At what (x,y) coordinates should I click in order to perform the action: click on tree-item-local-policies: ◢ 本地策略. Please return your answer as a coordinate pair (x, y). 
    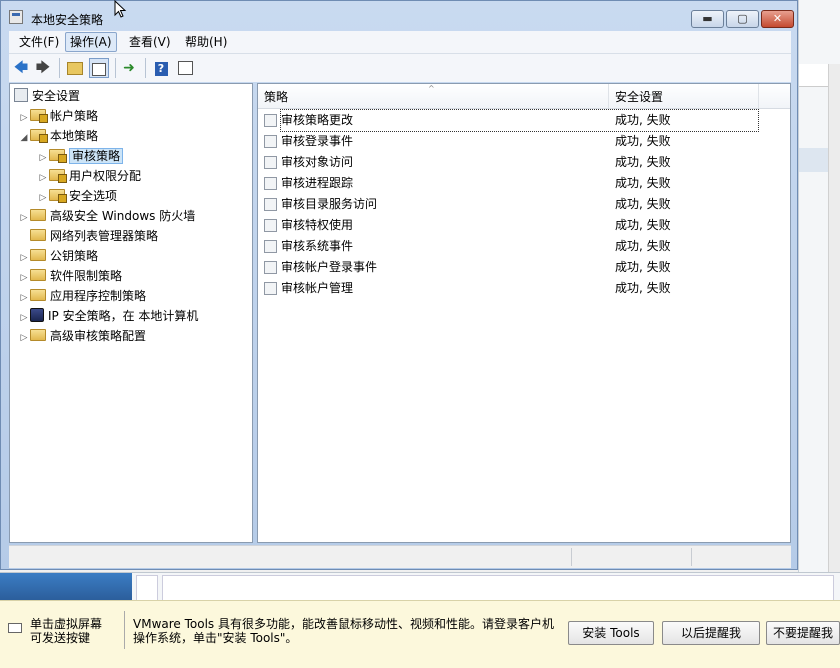
    Looking at the image, I should click on (58, 136).